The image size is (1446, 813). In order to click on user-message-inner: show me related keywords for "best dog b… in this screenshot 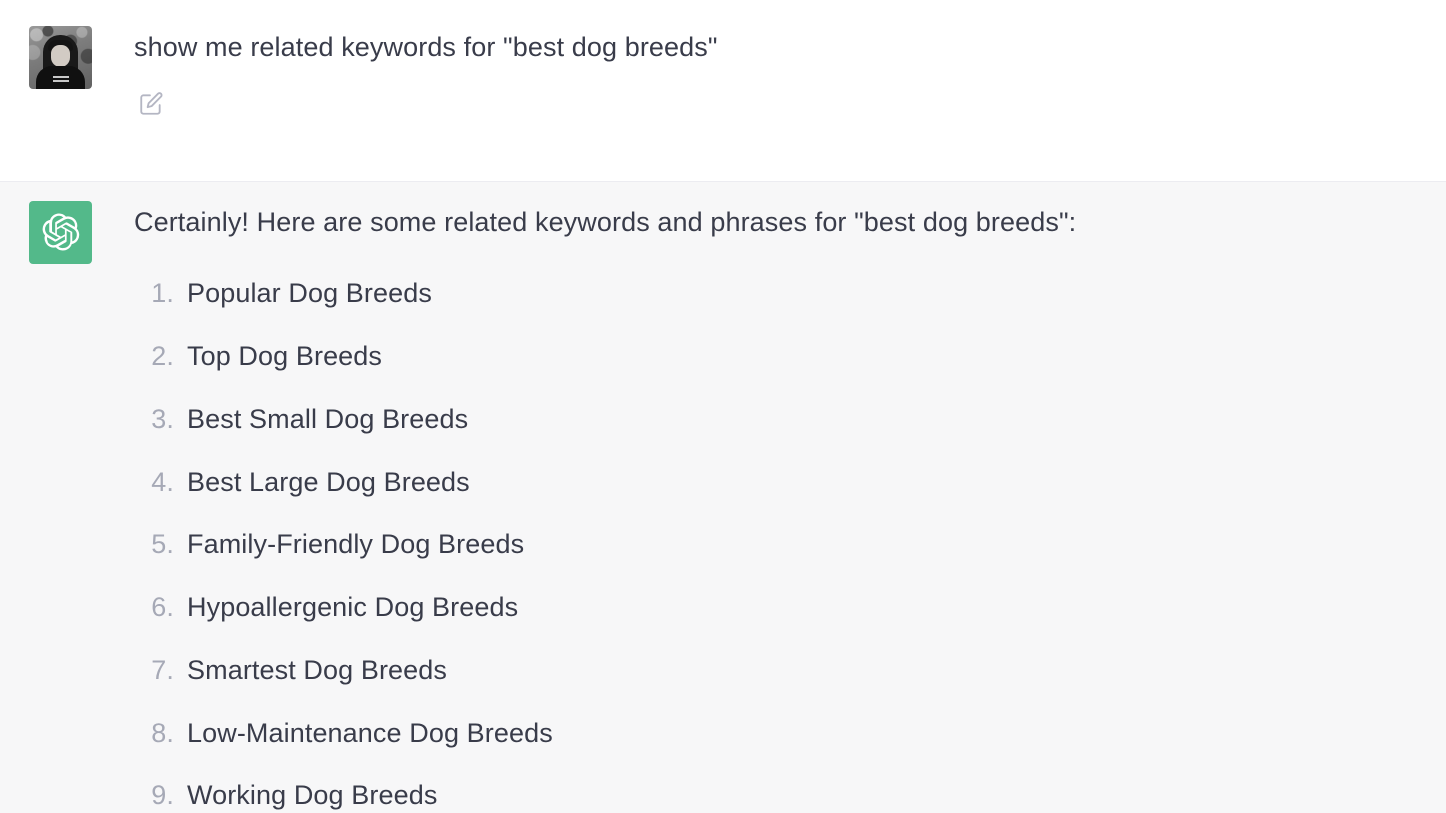, I will do `click(723, 73)`.